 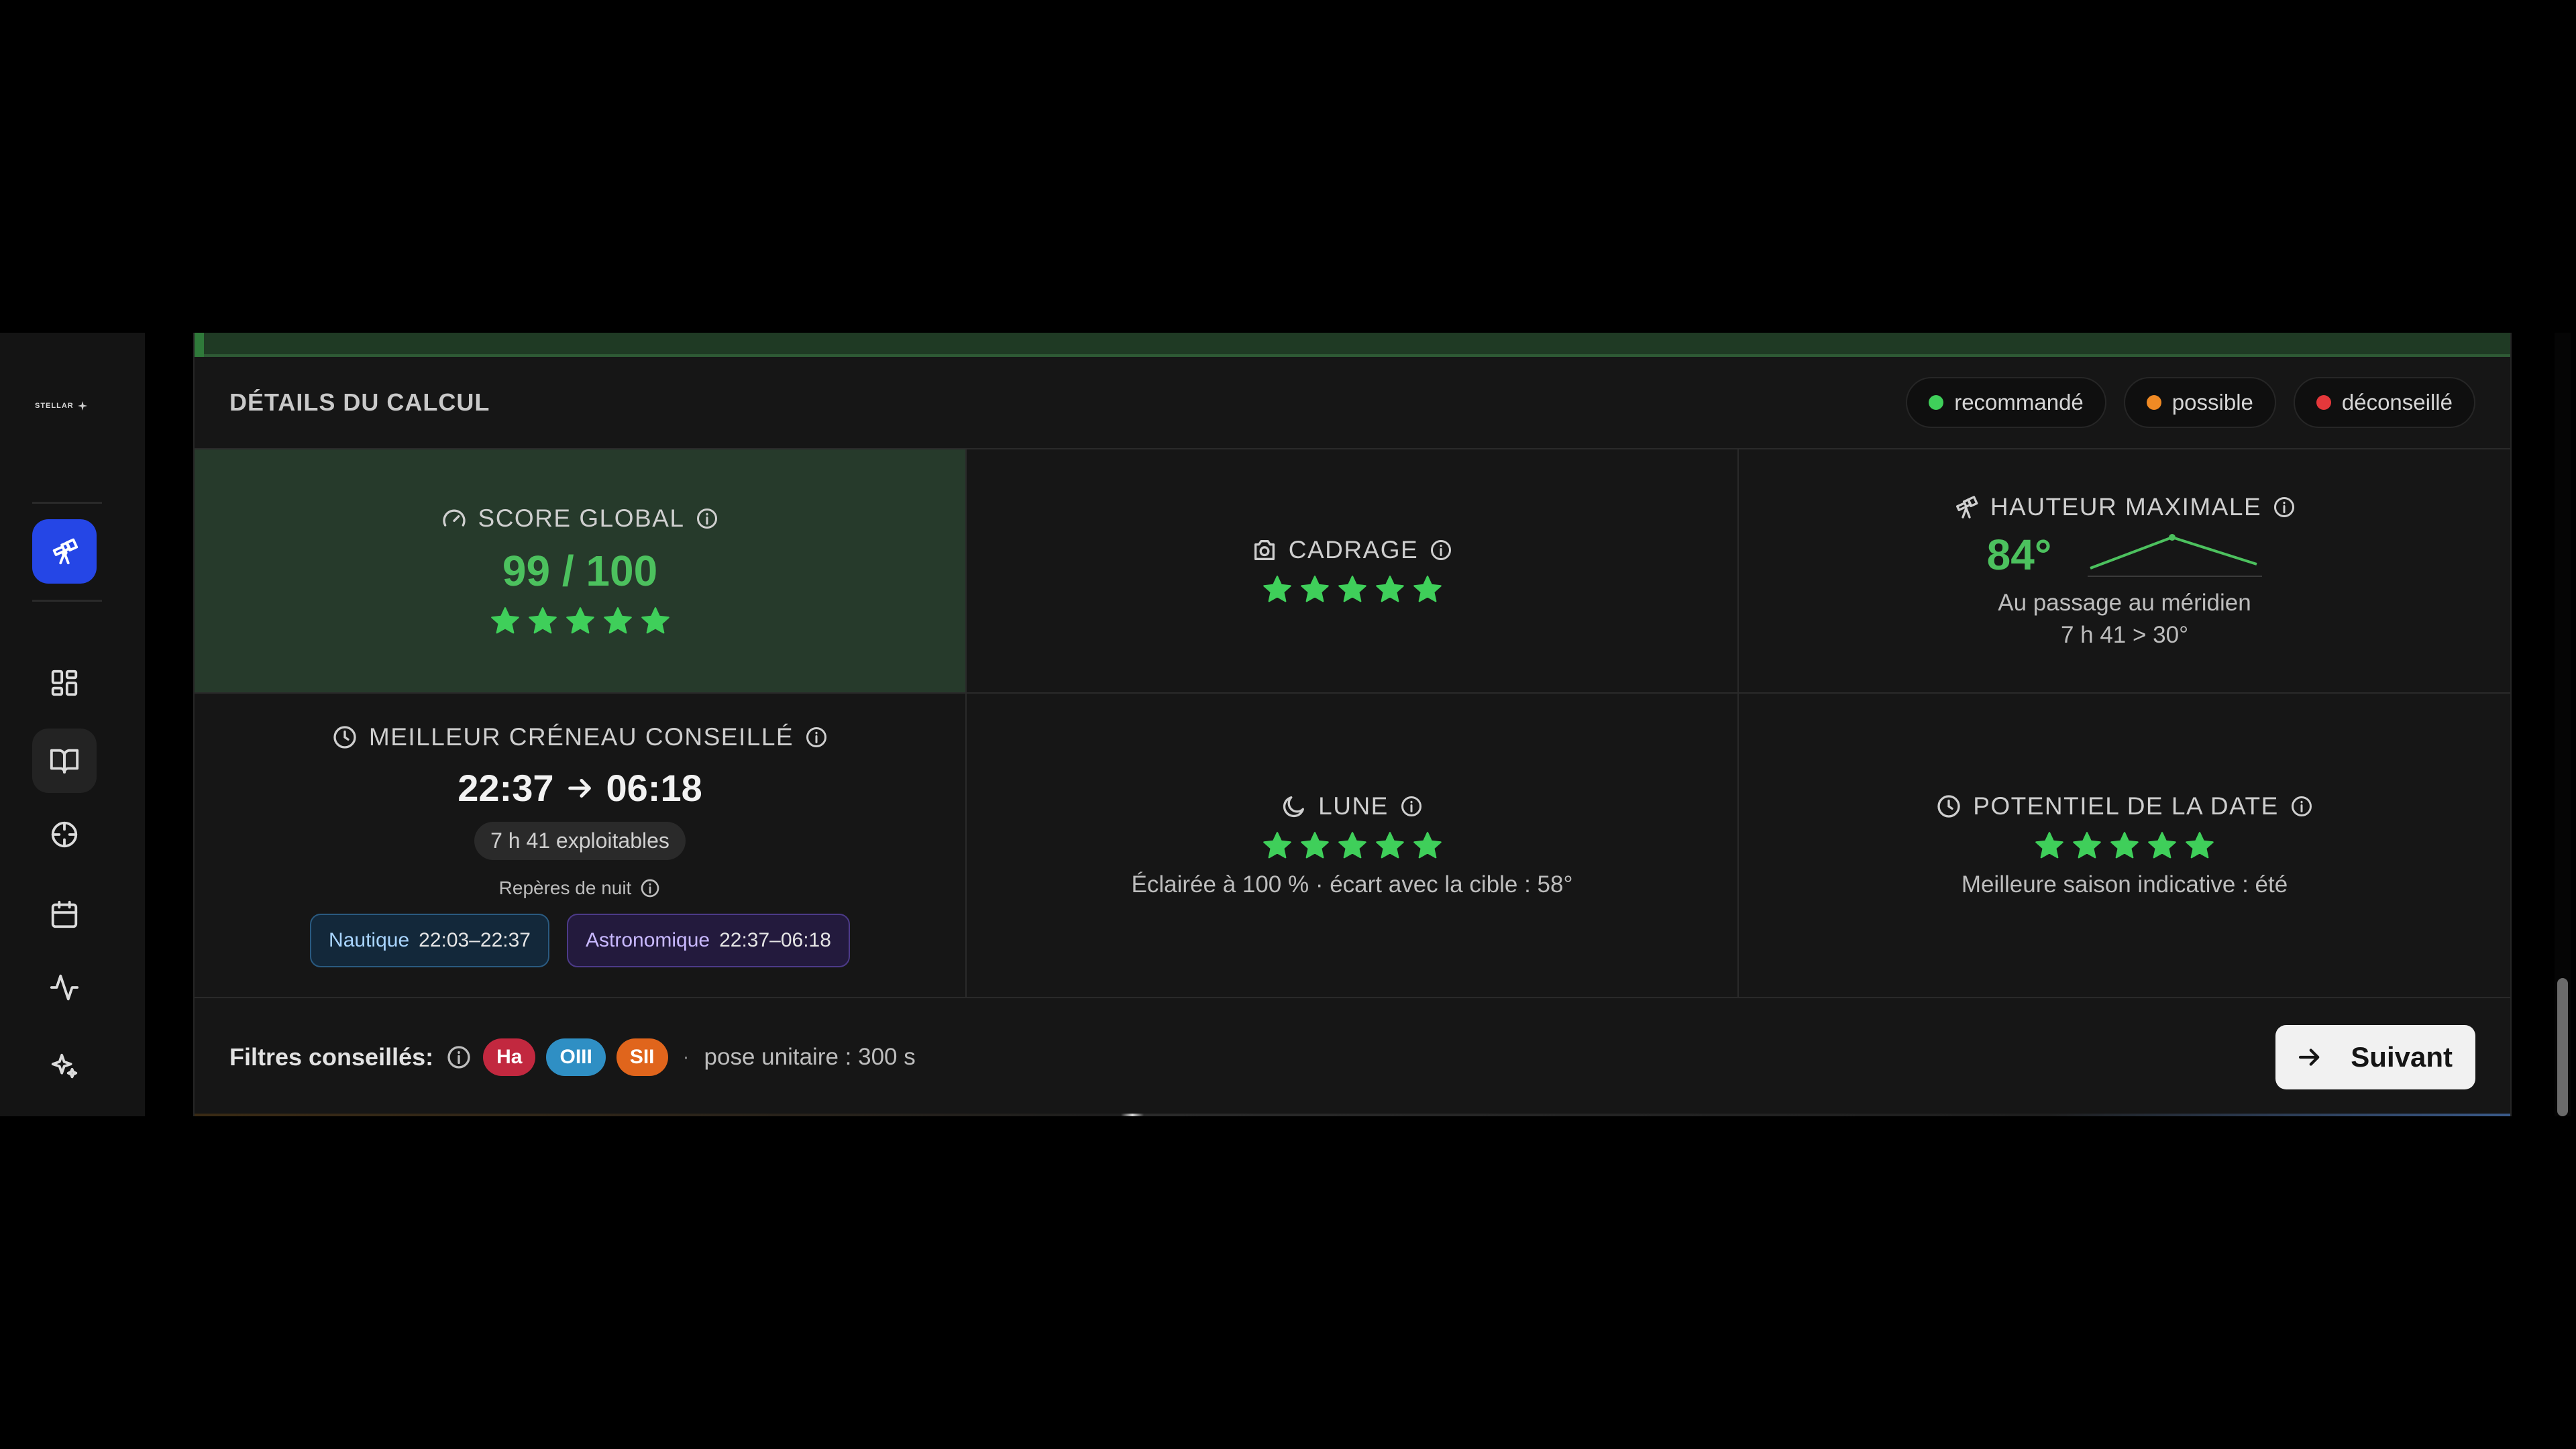 I want to click on score-label: SCORE GLOBAL, so click(x=580, y=518).